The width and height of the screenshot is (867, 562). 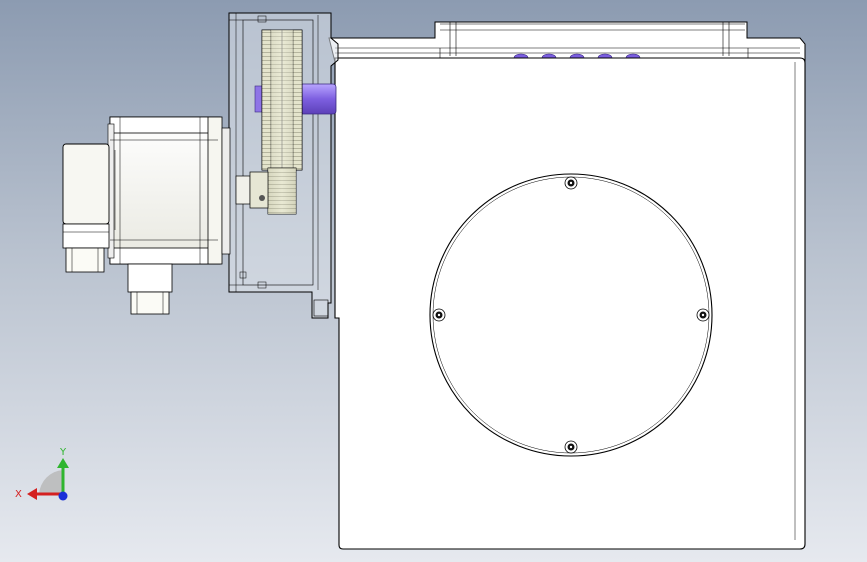 I want to click on x-axis-arrowhead, so click(x=32, y=494).